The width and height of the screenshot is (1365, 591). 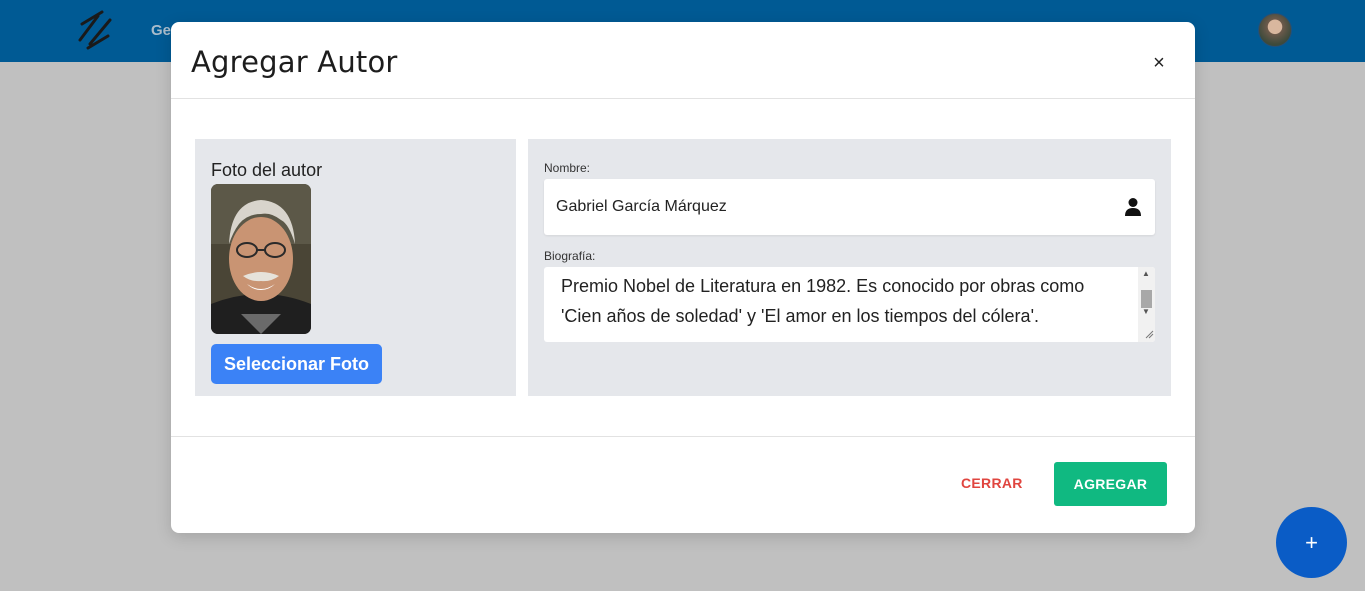 What do you see at coordinates (1146, 273) in the screenshot?
I see `scroll-up-icon: ▲` at bounding box center [1146, 273].